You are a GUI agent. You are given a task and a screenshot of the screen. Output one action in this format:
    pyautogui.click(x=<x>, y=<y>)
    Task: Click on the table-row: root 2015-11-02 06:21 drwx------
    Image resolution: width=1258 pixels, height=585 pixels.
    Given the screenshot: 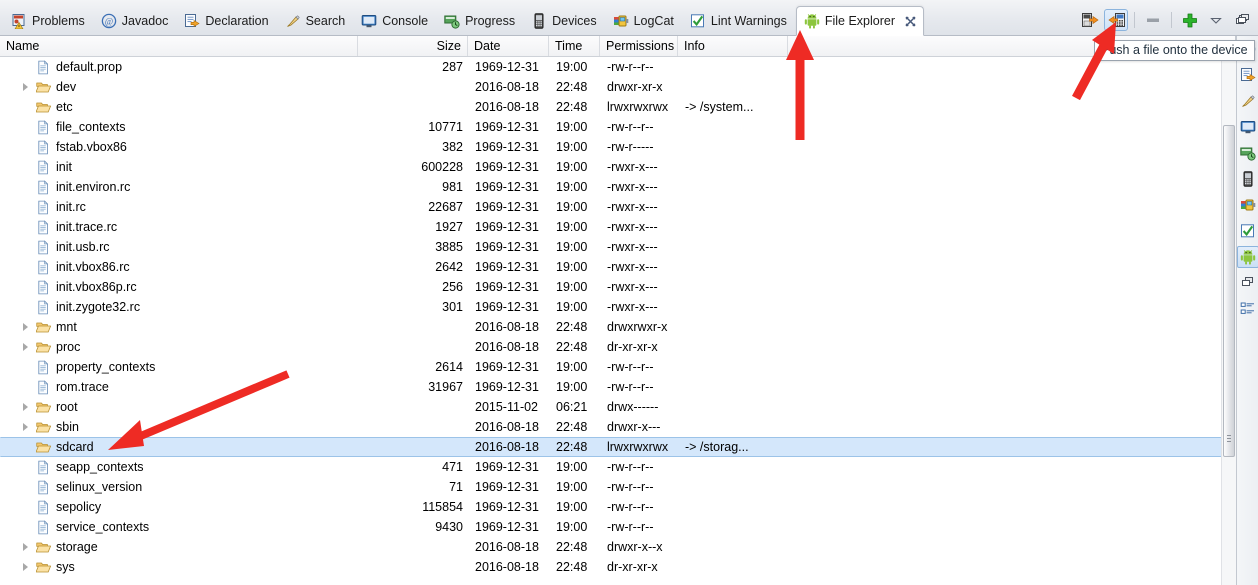 What is the action you would take?
    pyautogui.click(x=617, y=407)
    